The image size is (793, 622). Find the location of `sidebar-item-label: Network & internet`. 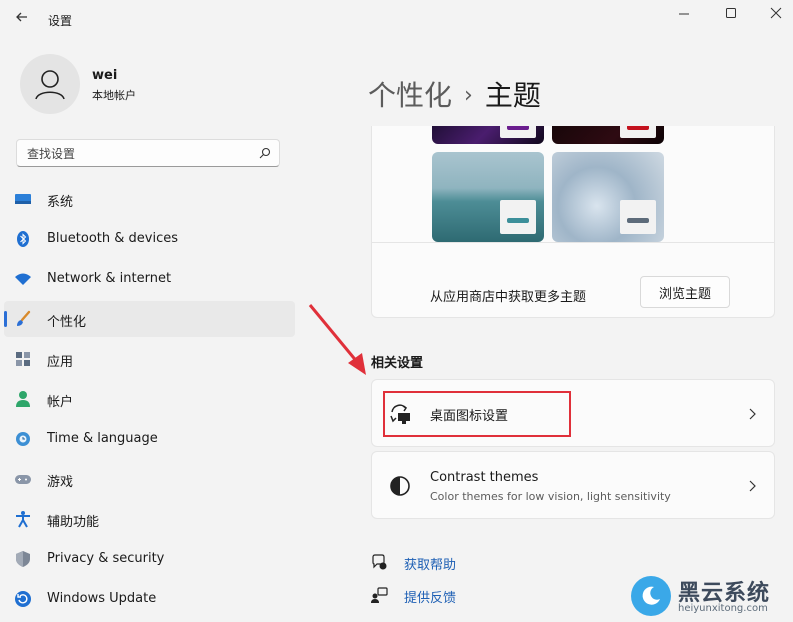

sidebar-item-label: Network & internet is located at coordinates (109, 278).